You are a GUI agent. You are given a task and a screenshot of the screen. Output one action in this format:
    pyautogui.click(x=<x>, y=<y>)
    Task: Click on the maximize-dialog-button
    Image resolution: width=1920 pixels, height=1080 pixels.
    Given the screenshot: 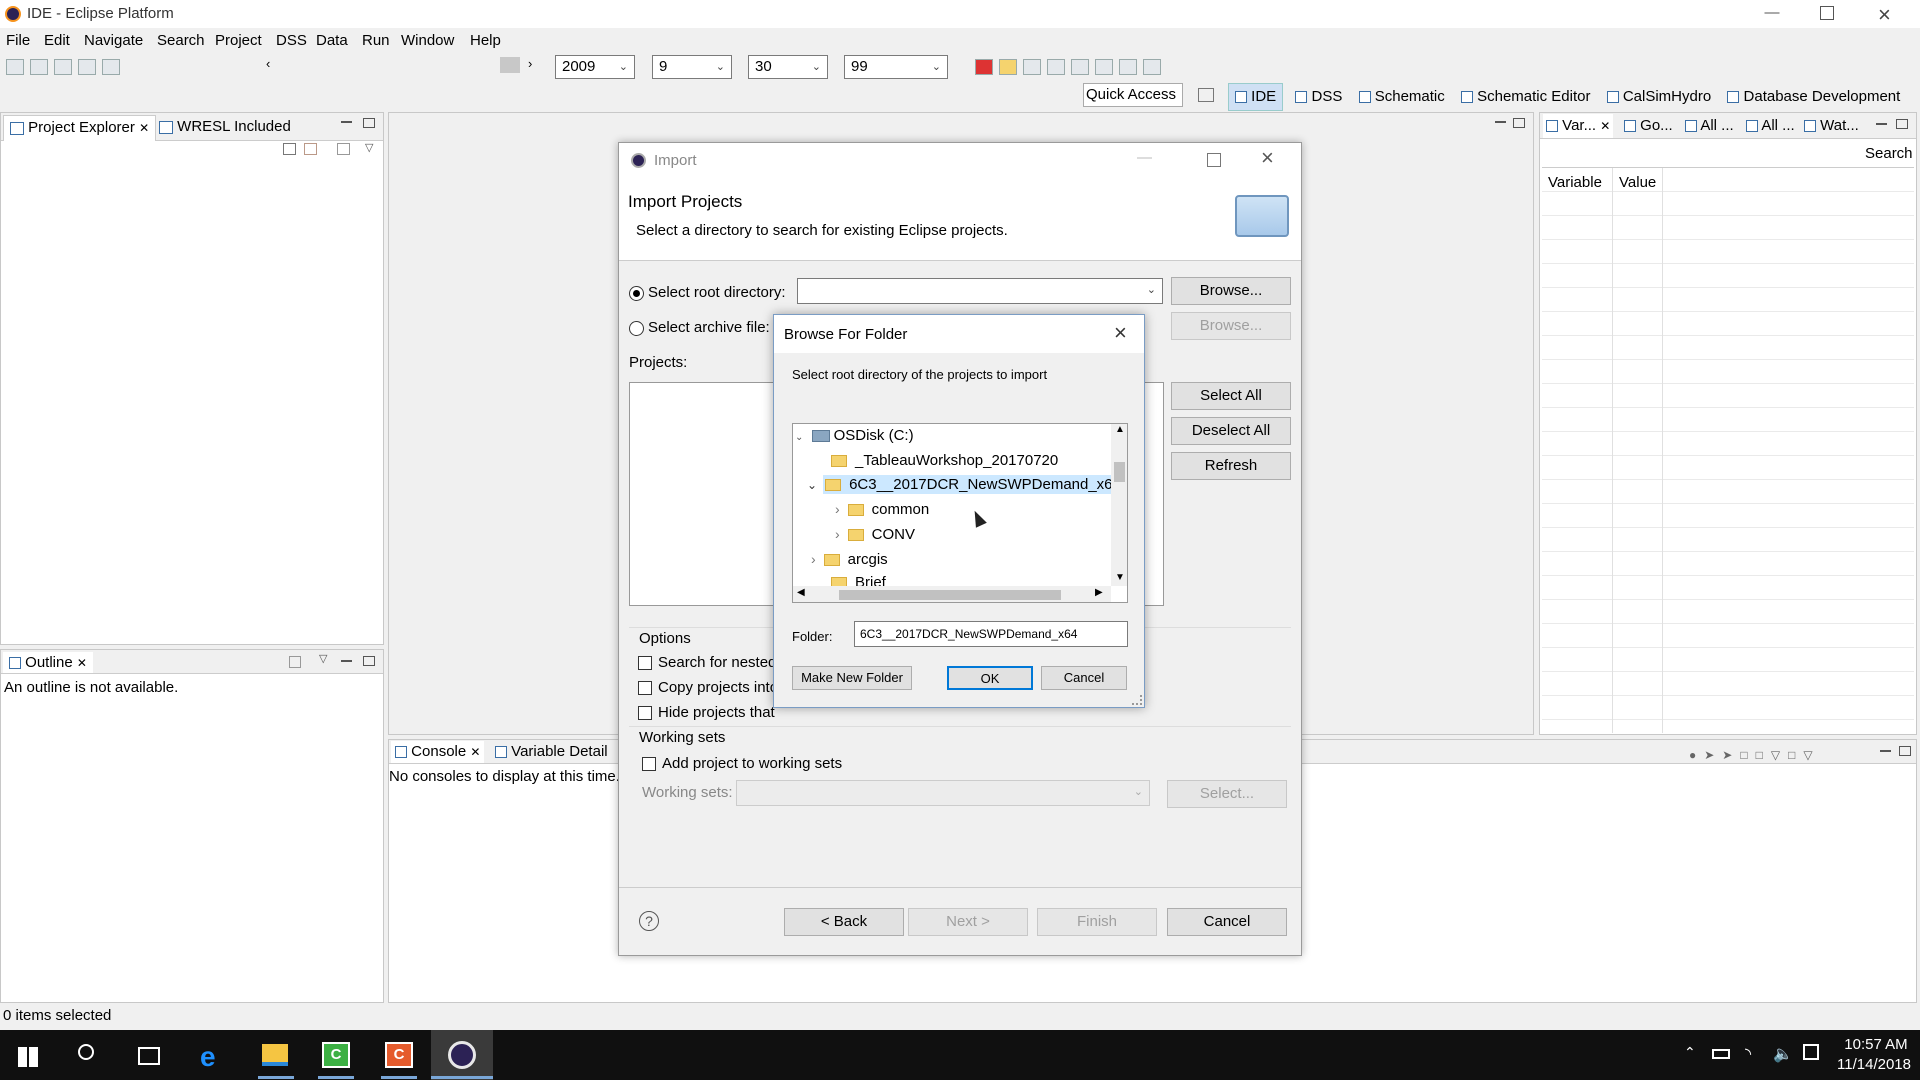 What is the action you would take?
    pyautogui.click(x=1214, y=160)
    